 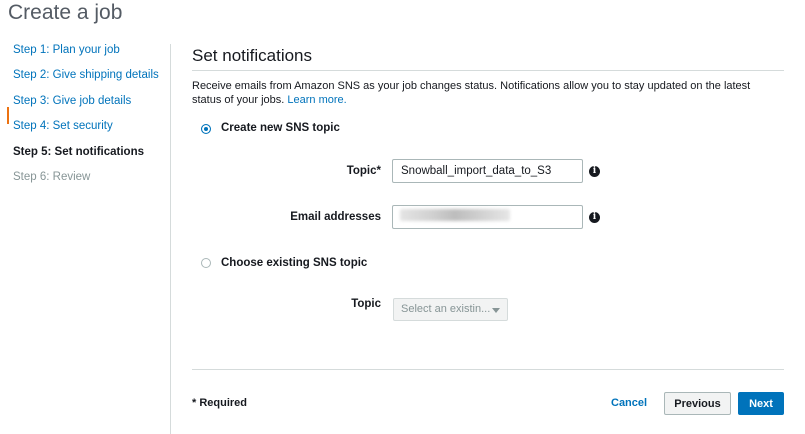 What do you see at coordinates (316, 100) in the screenshot?
I see `learn-more-link: Learn more.` at bounding box center [316, 100].